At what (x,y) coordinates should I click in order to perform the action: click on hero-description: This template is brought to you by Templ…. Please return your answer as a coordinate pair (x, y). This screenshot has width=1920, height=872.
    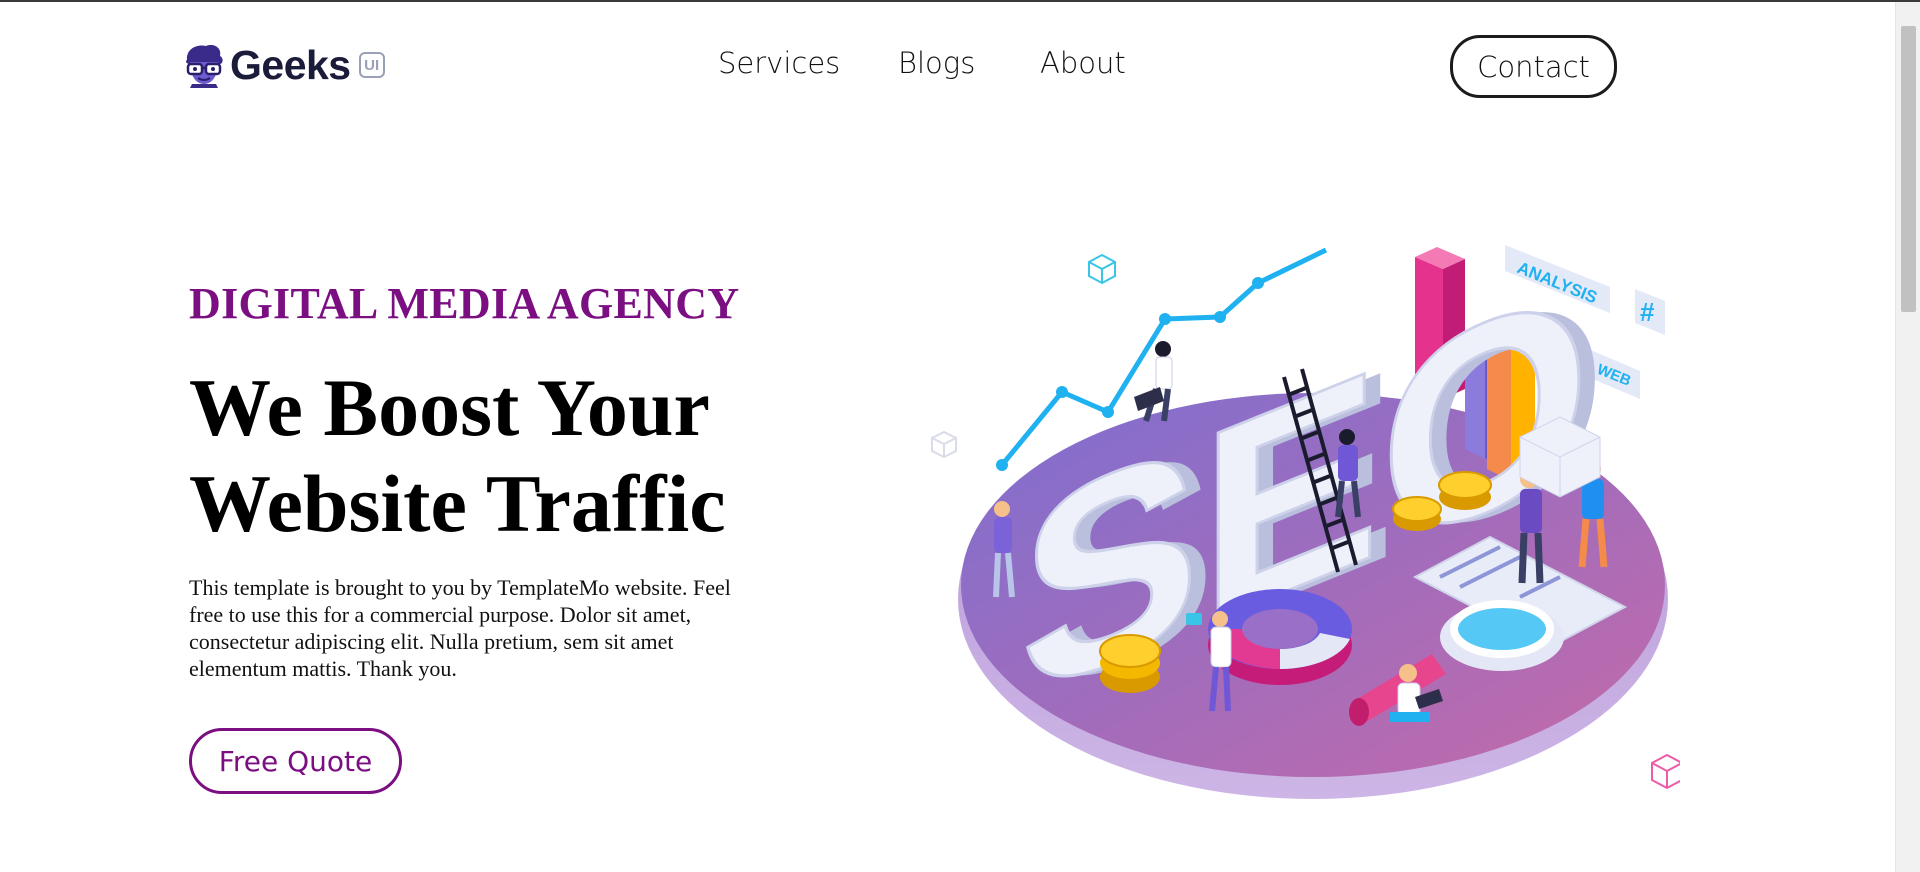
    Looking at the image, I should click on (460, 628).